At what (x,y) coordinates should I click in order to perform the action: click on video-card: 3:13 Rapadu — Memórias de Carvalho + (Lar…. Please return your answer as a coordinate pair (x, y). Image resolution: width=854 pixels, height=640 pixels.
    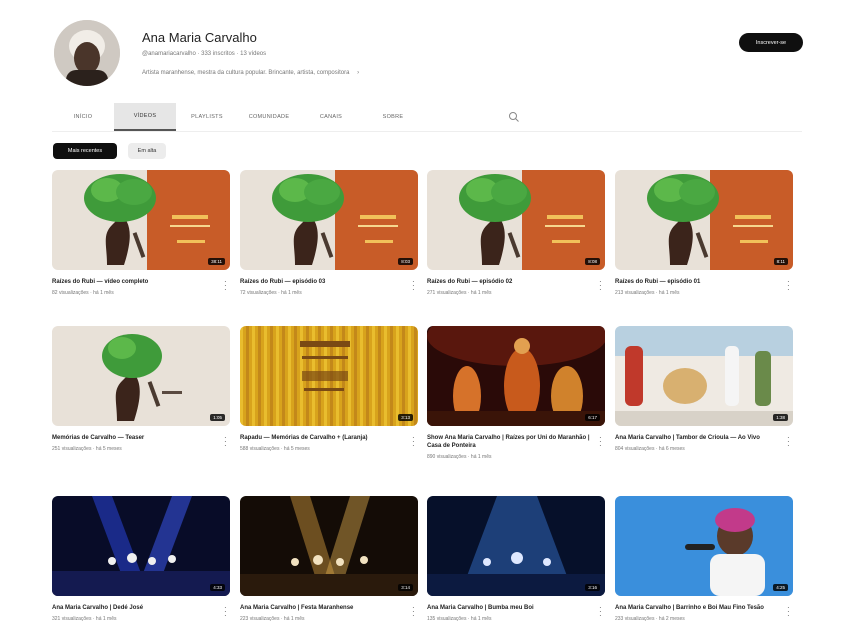
    Looking at the image, I should click on (329, 389).